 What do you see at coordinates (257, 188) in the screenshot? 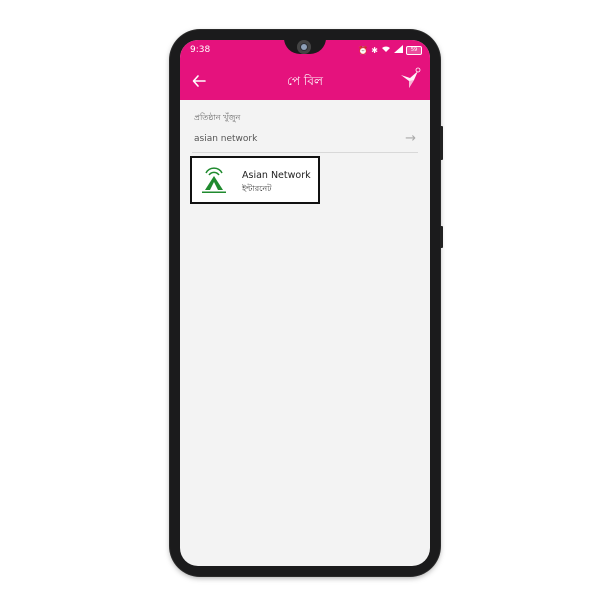
I see `result-type: ইন্টারনেট` at bounding box center [257, 188].